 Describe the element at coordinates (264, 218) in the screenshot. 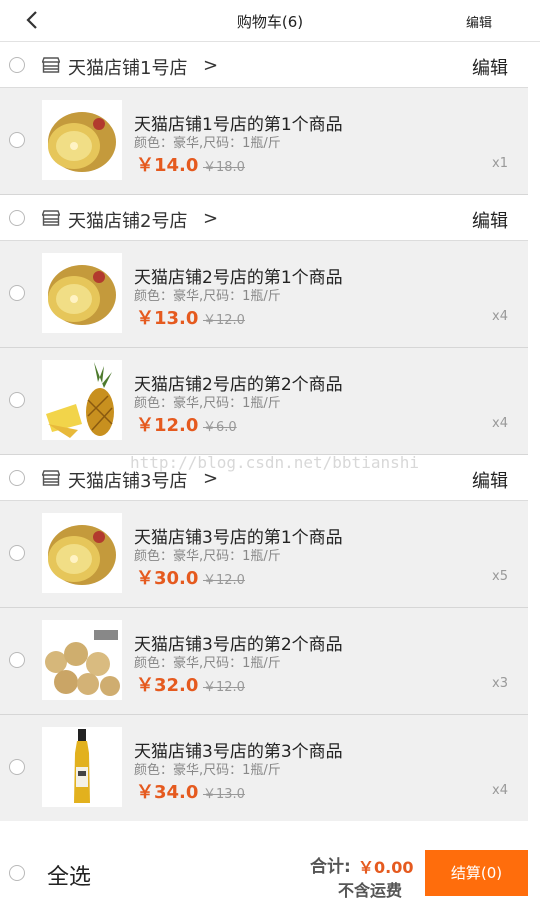

I see `shop-header: 天猫店铺2号店 > 编辑` at that location.